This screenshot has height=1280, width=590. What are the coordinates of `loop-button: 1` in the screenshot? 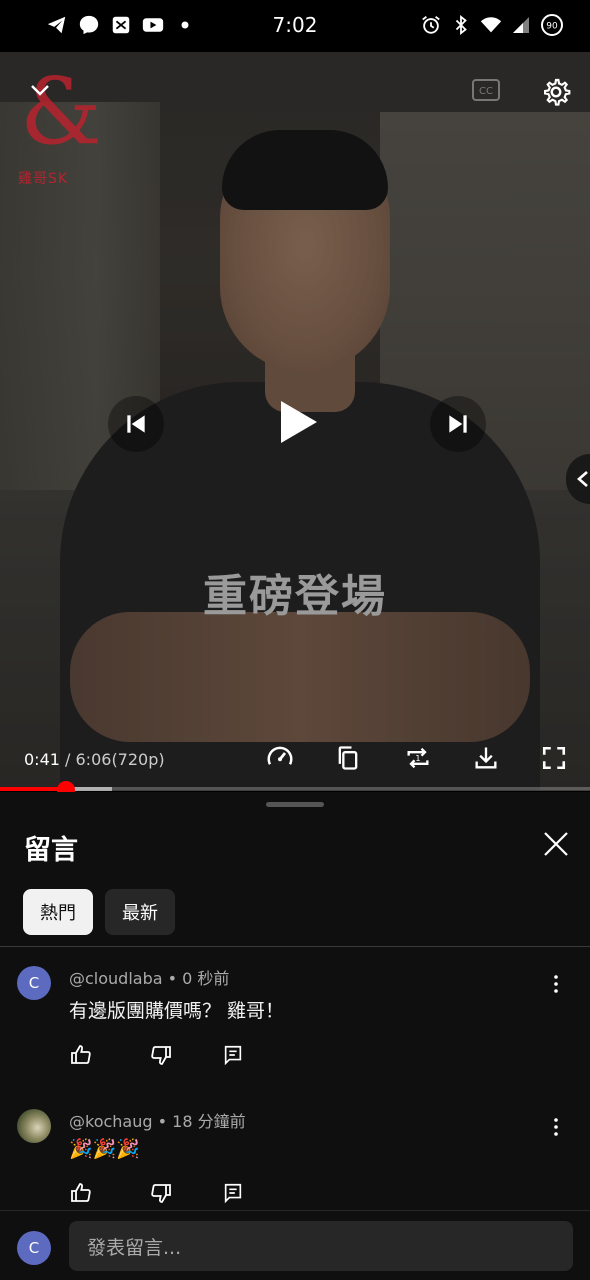 It's located at (418, 758).